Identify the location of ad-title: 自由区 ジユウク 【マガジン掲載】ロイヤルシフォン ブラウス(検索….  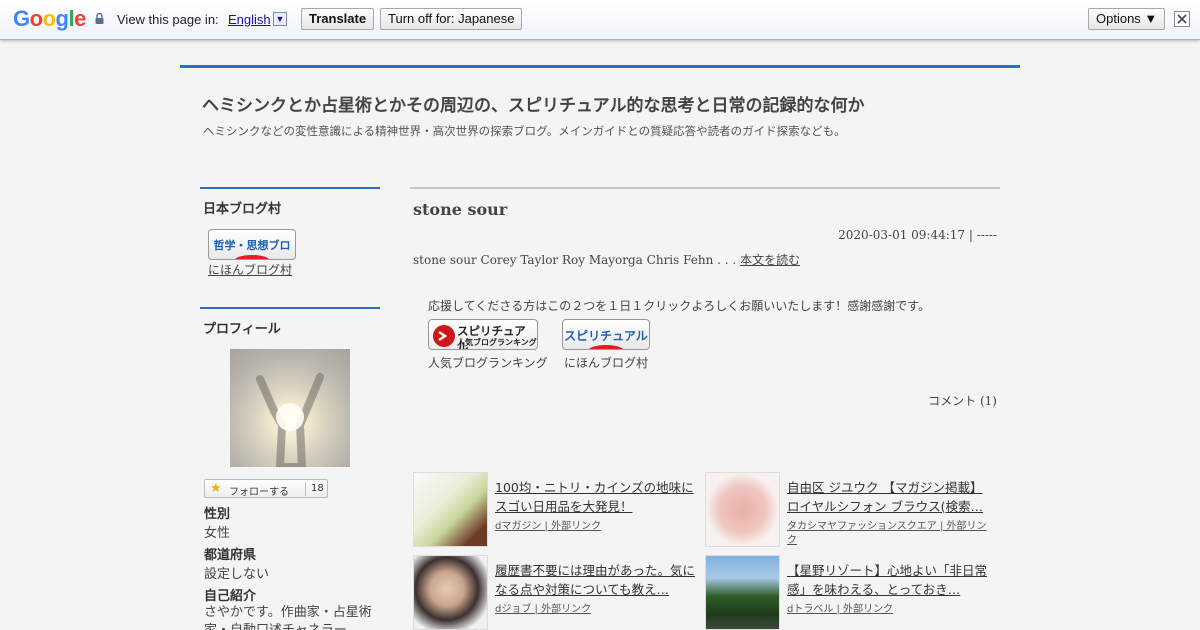
(889, 497).